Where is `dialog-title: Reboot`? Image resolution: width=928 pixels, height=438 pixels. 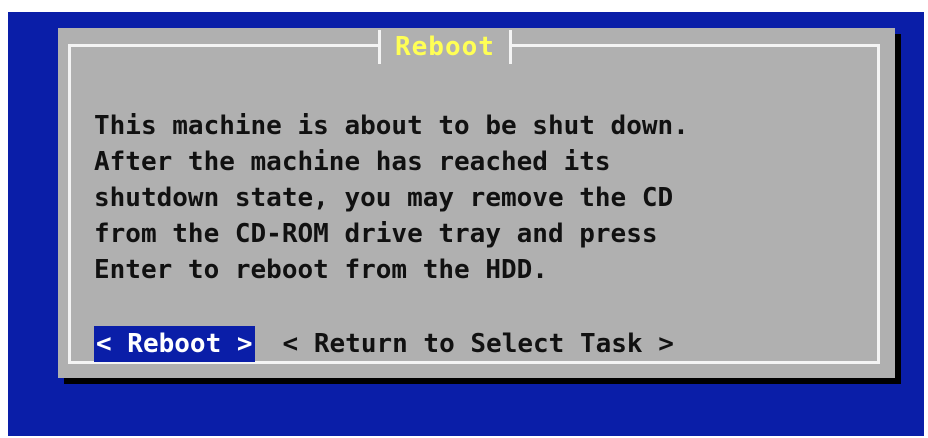 dialog-title: Reboot is located at coordinates (445, 47).